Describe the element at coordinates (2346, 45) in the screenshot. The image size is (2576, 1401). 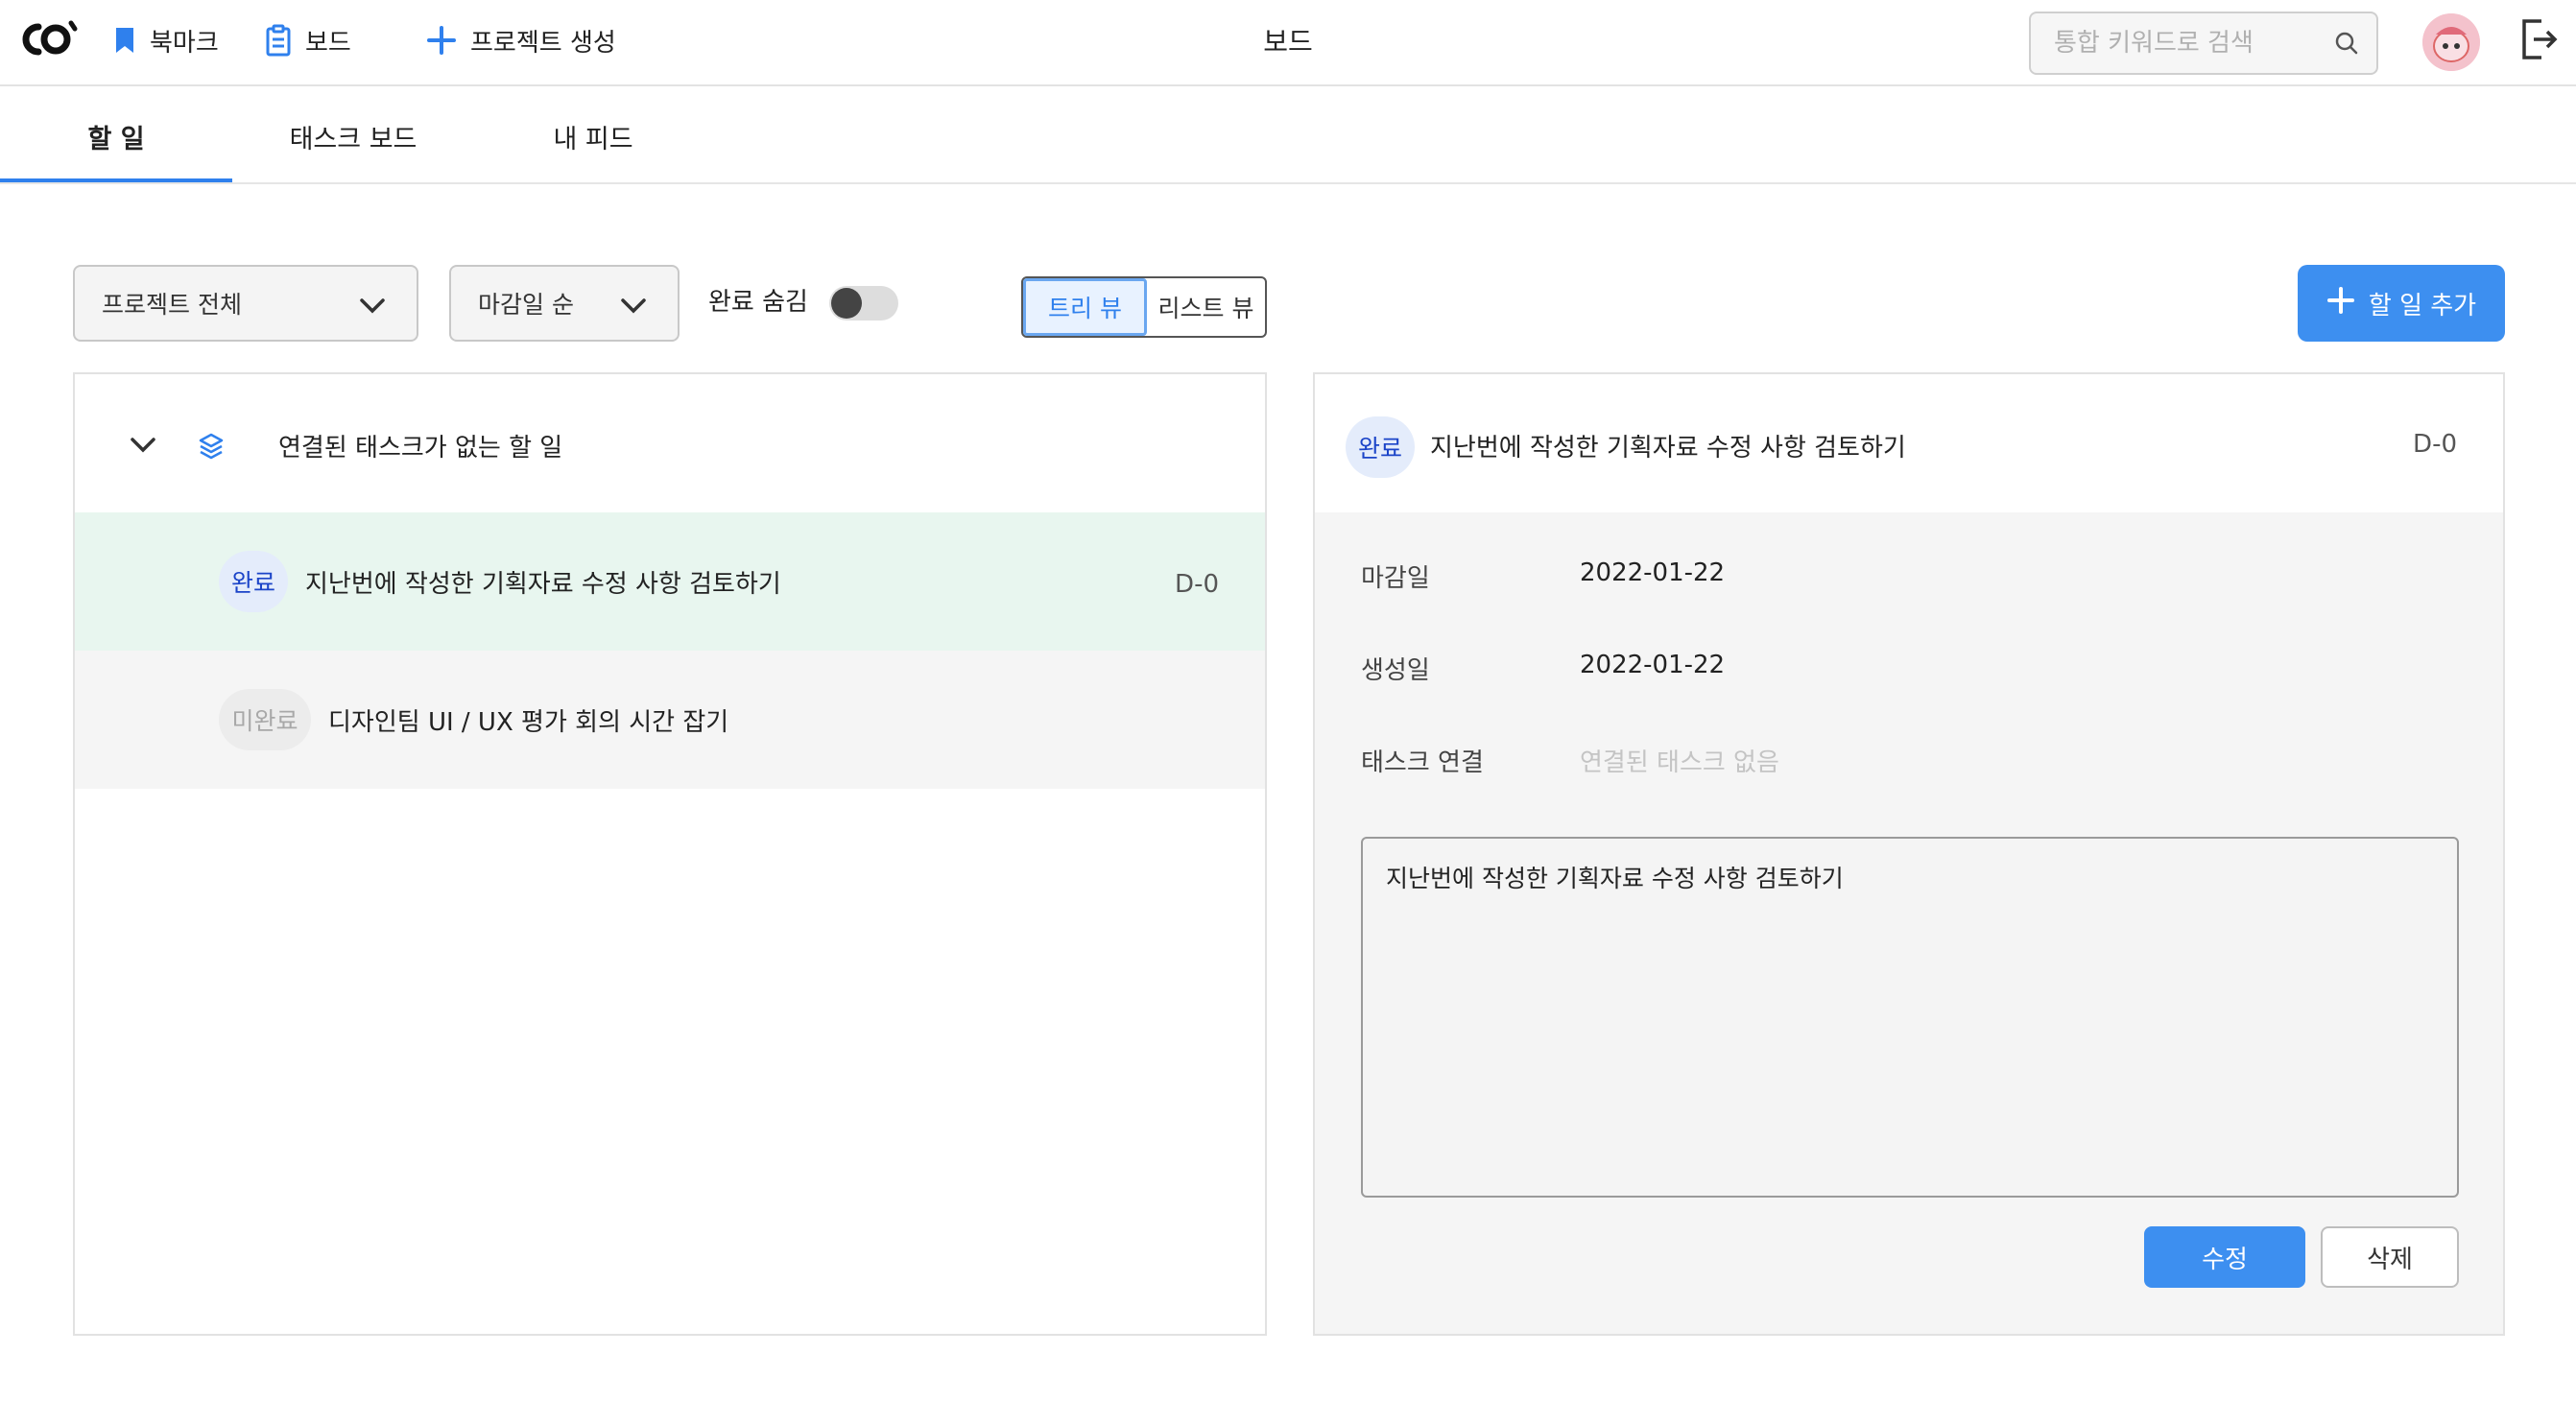
I see `search-icon` at that location.